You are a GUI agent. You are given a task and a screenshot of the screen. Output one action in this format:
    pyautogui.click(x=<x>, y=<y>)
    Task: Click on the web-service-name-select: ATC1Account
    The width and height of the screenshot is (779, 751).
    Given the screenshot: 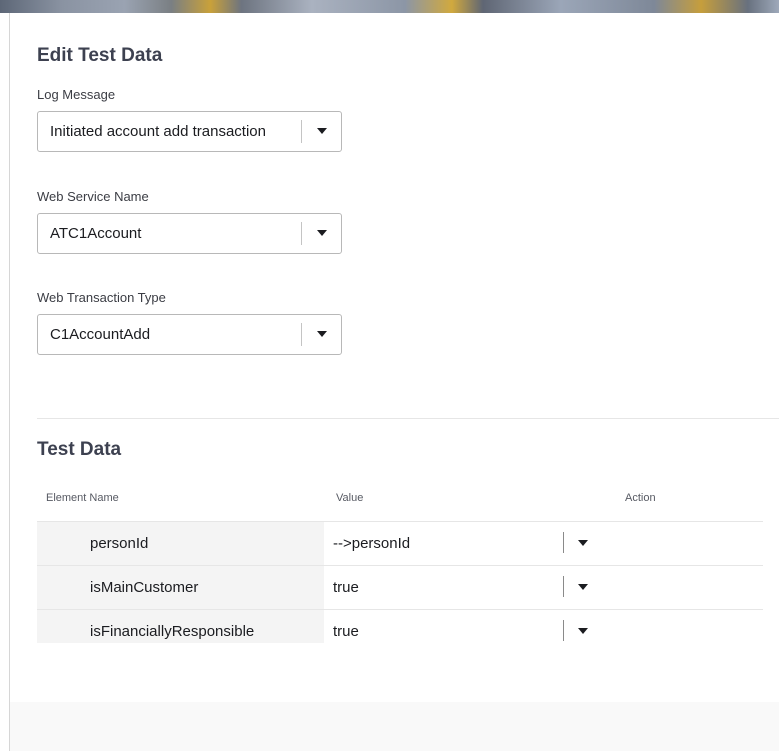 What is the action you would take?
    pyautogui.click(x=189, y=233)
    